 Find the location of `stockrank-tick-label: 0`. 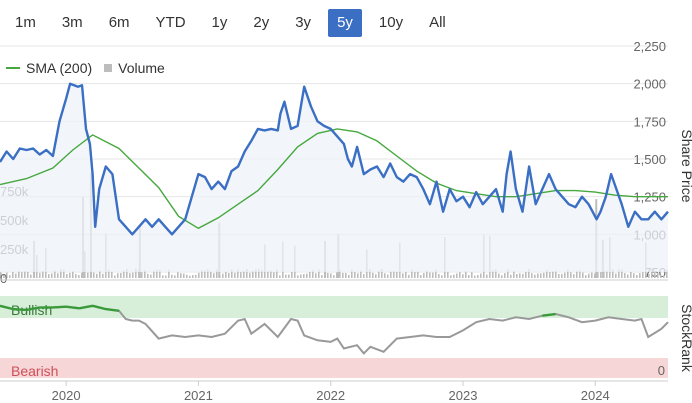

stockrank-tick-label: 0 is located at coordinates (661, 370).